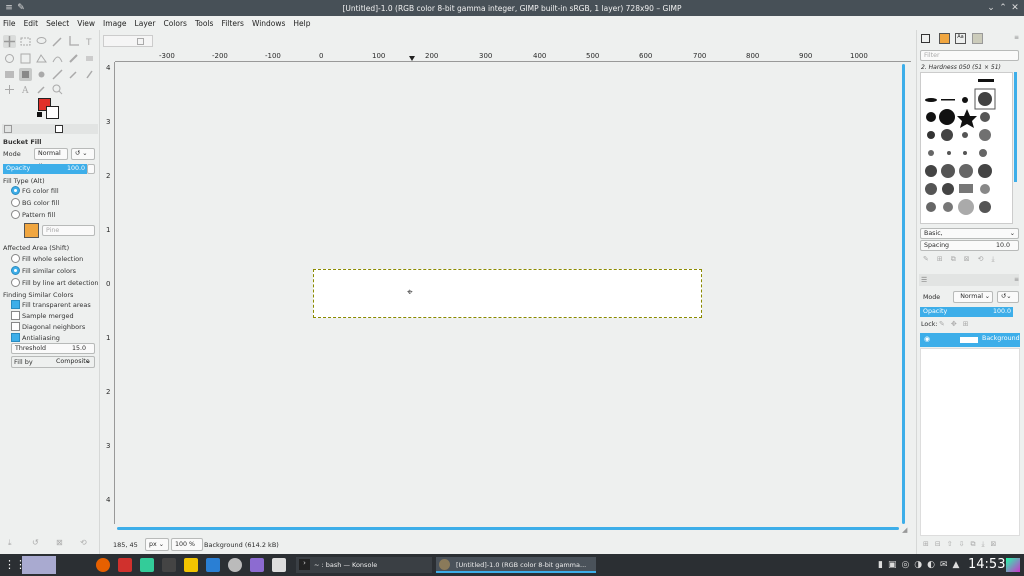 Image resolution: width=1024 pixels, height=576 pixels. Describe the element at coordinates (25, 41) in the screenshot. I see `rect-select-icon` at that location.